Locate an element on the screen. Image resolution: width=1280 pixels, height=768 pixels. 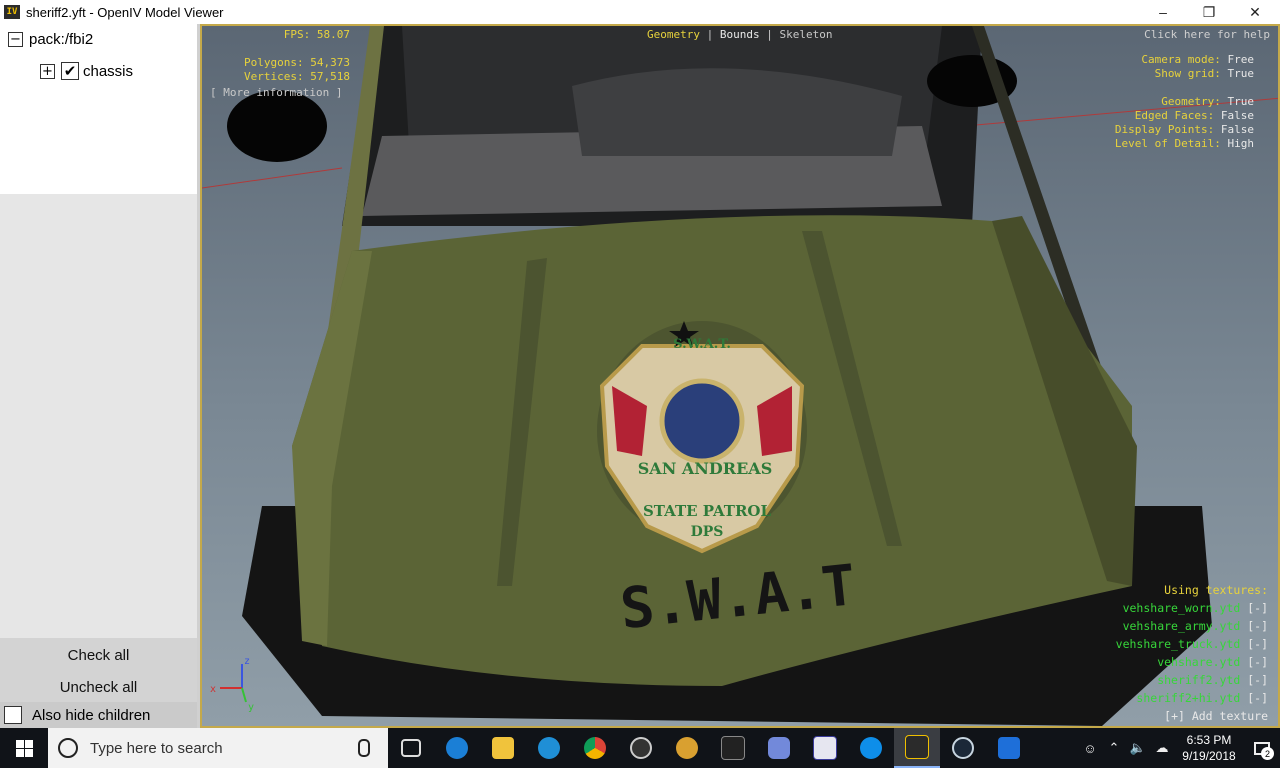
start-button is located at coordinates (24, 748).